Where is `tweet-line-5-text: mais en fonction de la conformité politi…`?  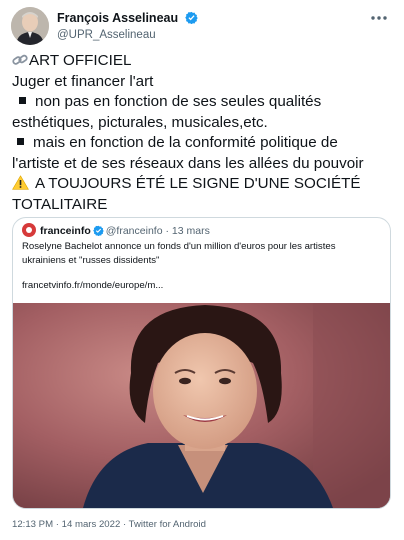
tweet-line-5-text: mais en fonction de la conformité politi… is located at coordinates (185, 142).